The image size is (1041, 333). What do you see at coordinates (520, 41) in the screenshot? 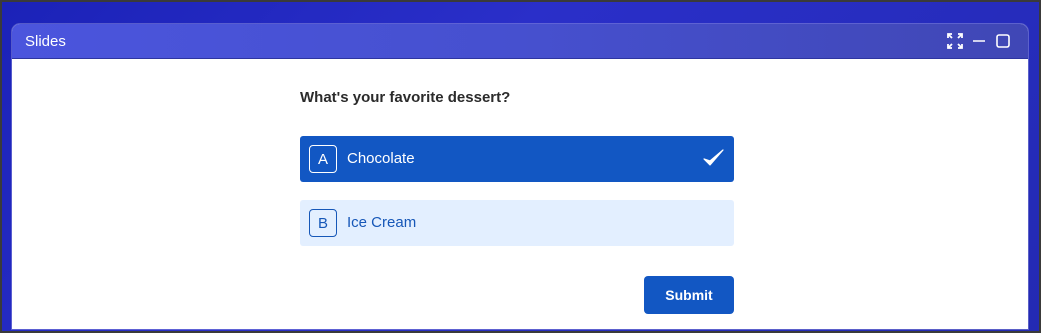
I see `window-titlebar: Slides` at bounding box center [520, 41].